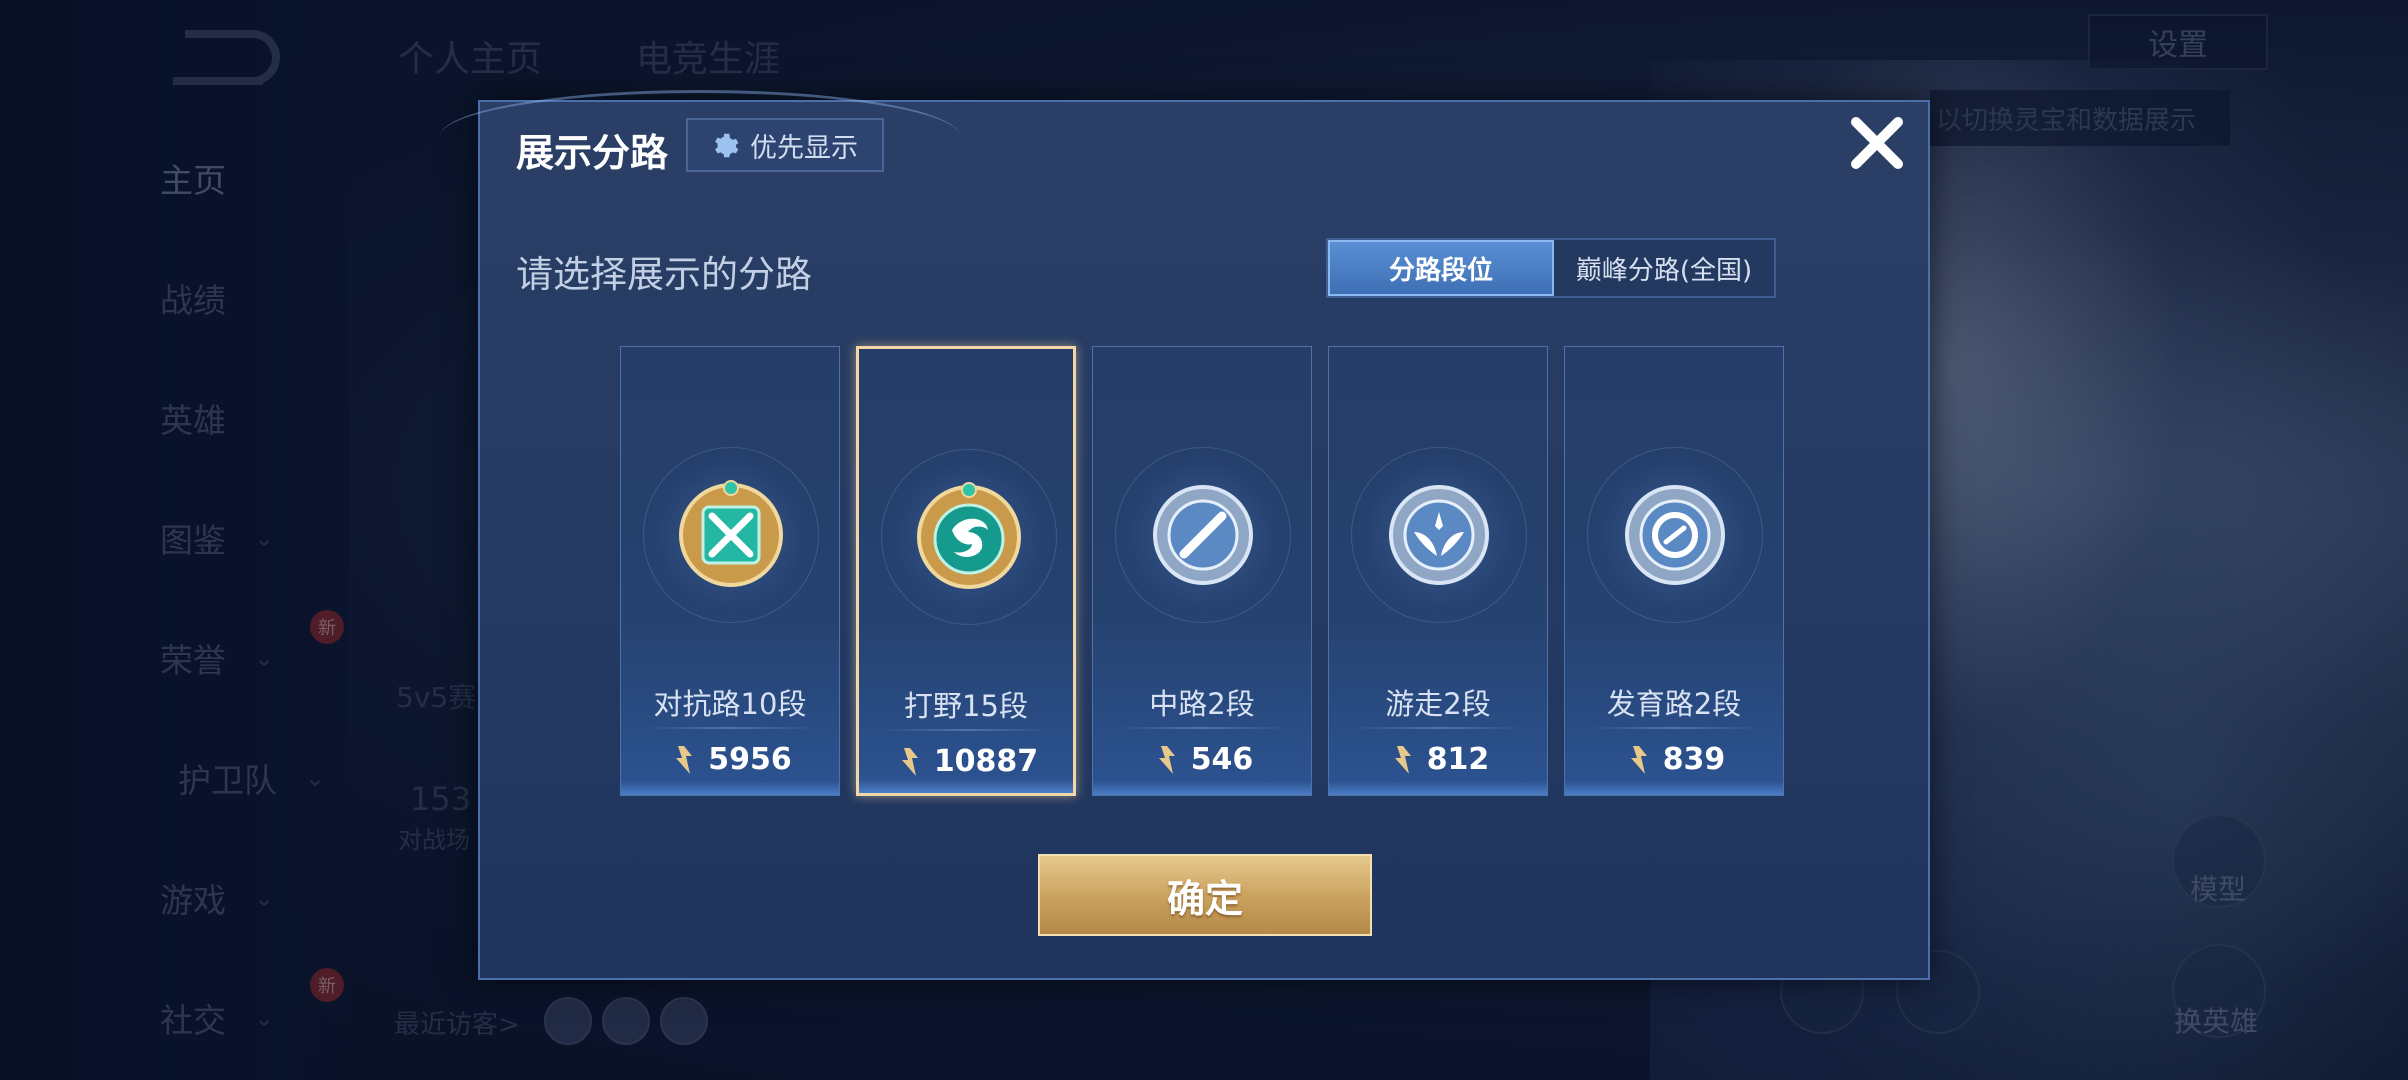 This screenshot has width=2408, height=1080. Describe the element at coordinates (730, 704) in the screenshot. I see `lane-name: 对抗路10段` at that location.